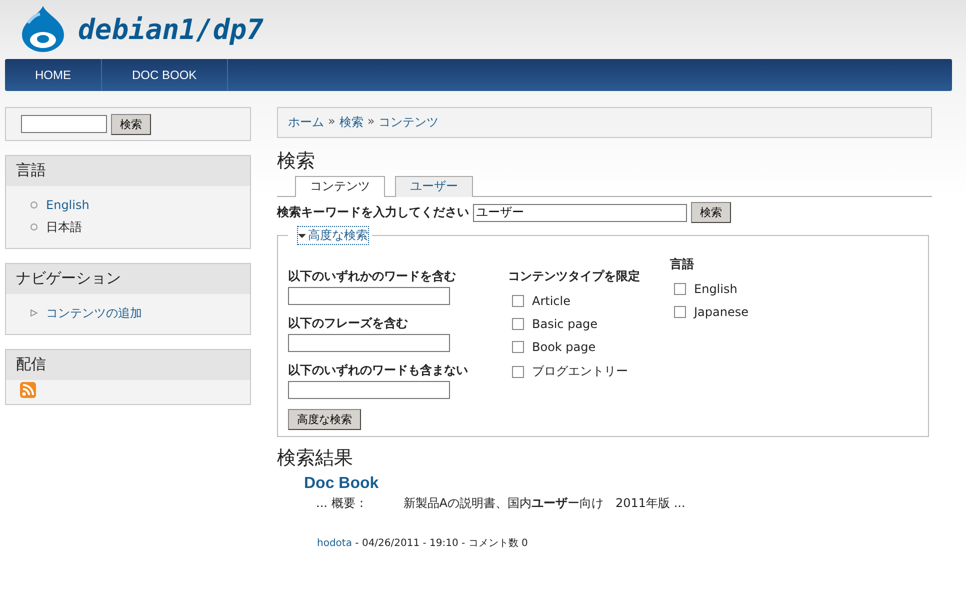  I want to click on page-title: 検索, so click(296, 161).